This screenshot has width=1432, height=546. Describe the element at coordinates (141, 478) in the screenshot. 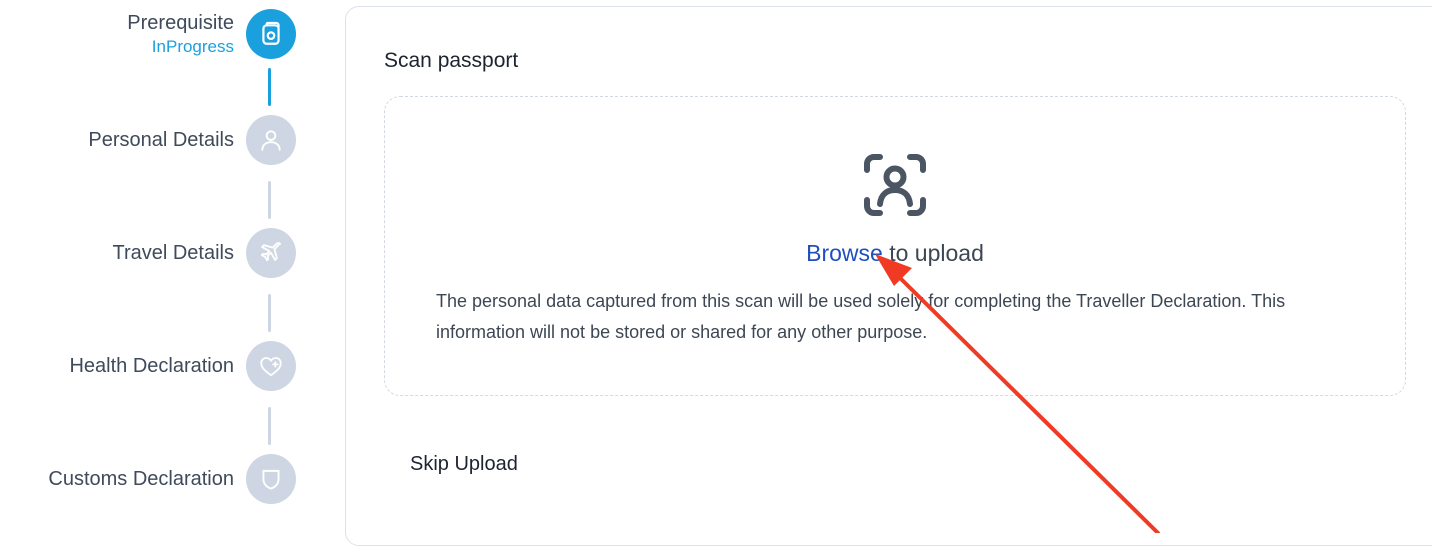

I see `step-label: Customs Declaration` at that location.